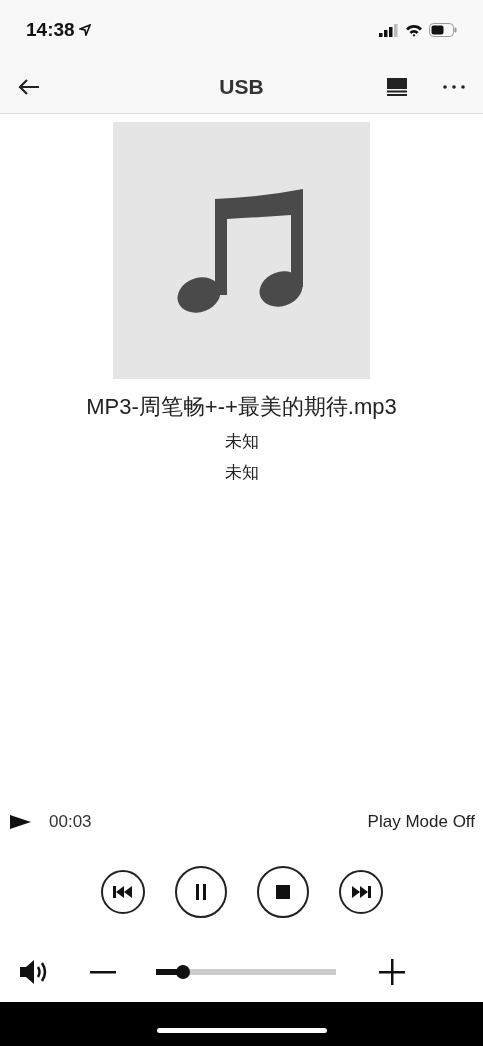  I want to click on signal-icon, so click(389, 30).